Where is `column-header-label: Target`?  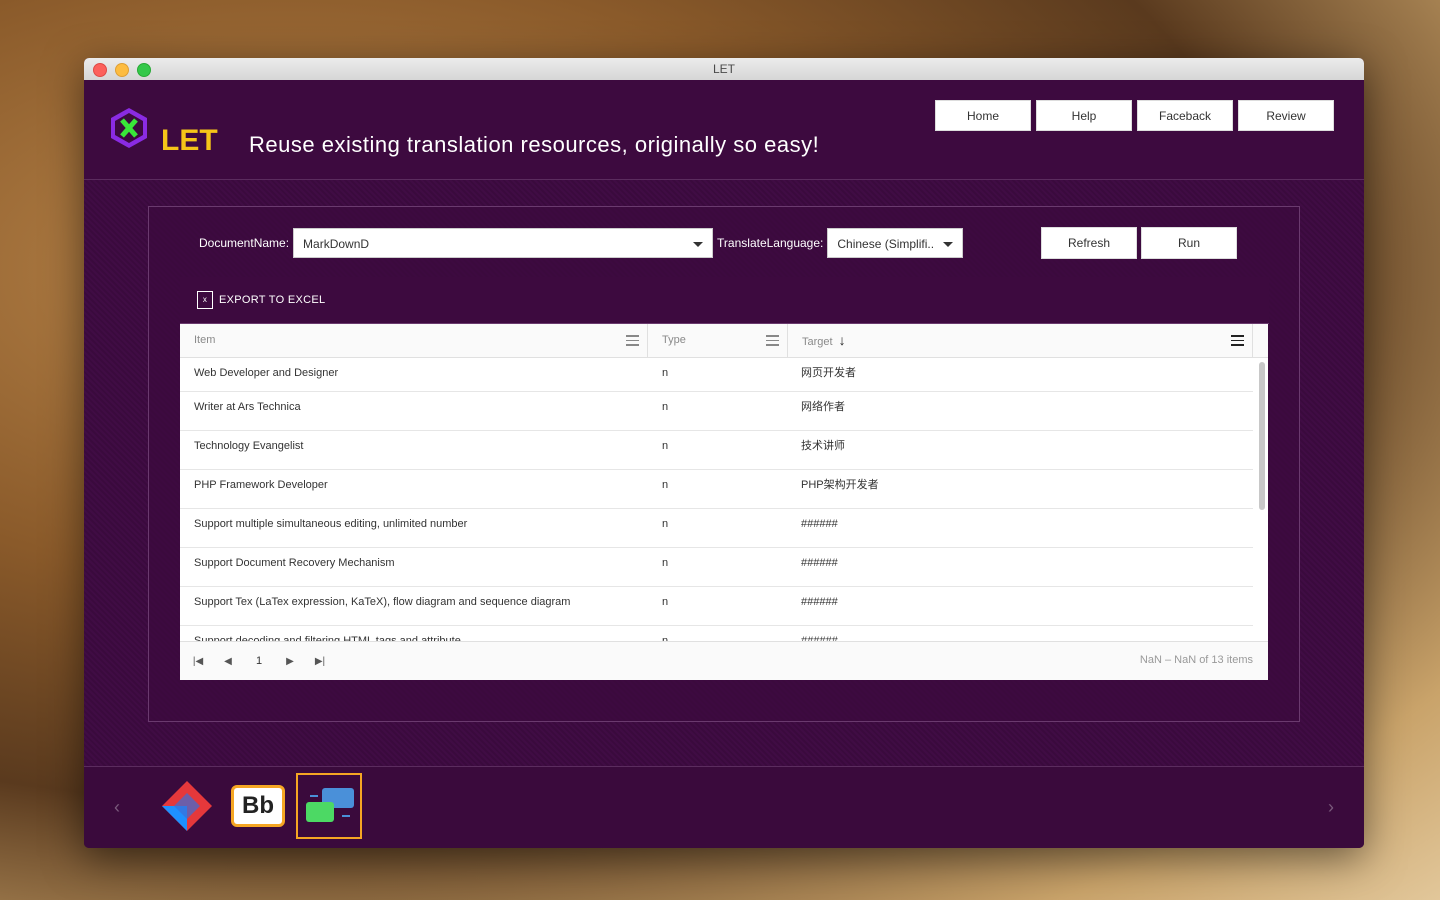
column-header-label: Target is located at coordinates (817, 342).